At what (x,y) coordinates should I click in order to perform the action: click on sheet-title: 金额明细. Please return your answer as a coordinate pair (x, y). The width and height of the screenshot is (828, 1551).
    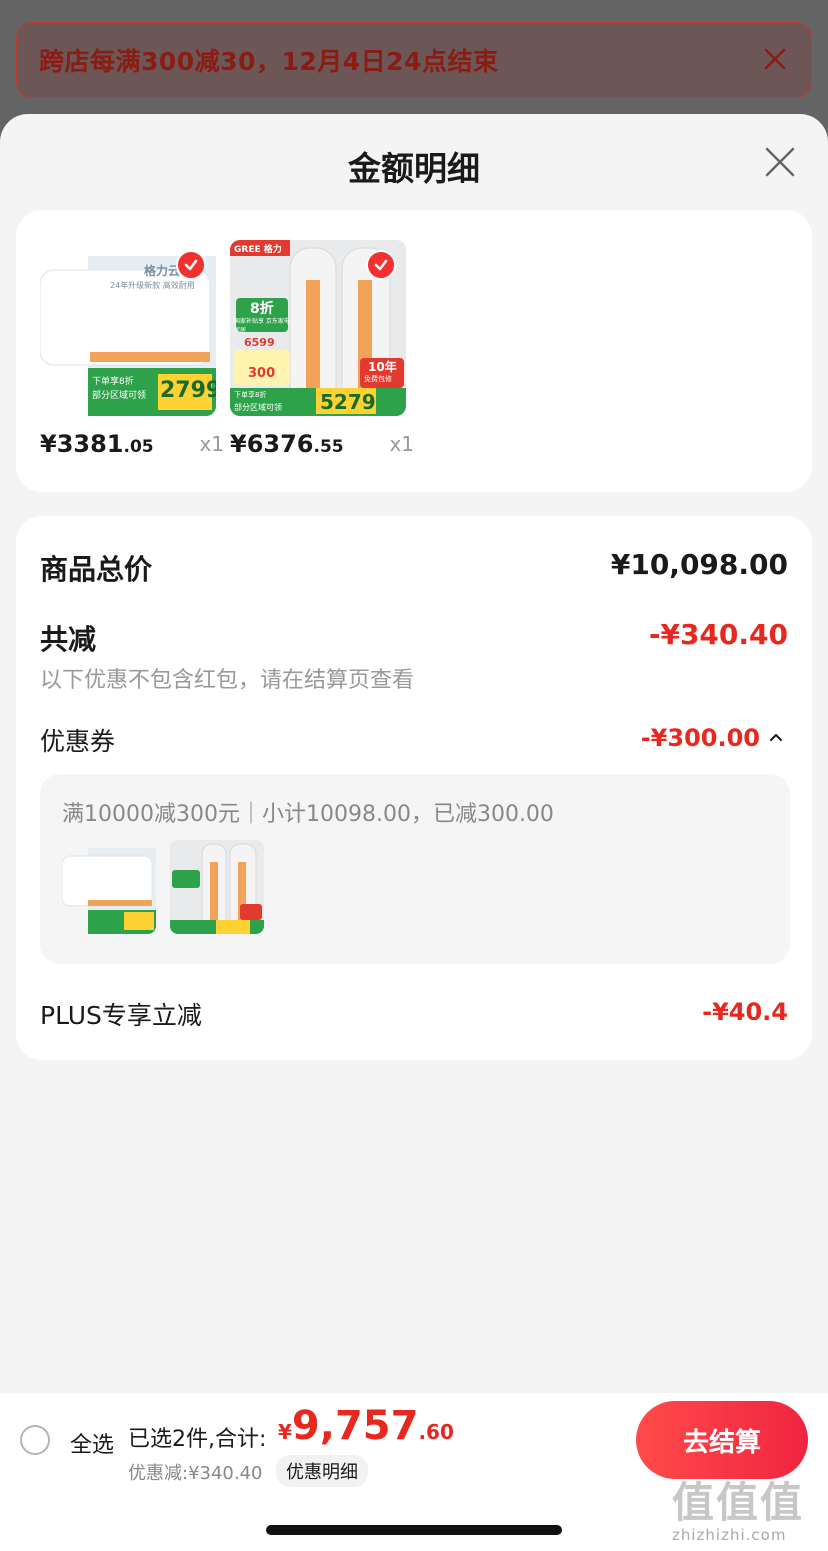
    Looking at the image, I should click on (414, 168).